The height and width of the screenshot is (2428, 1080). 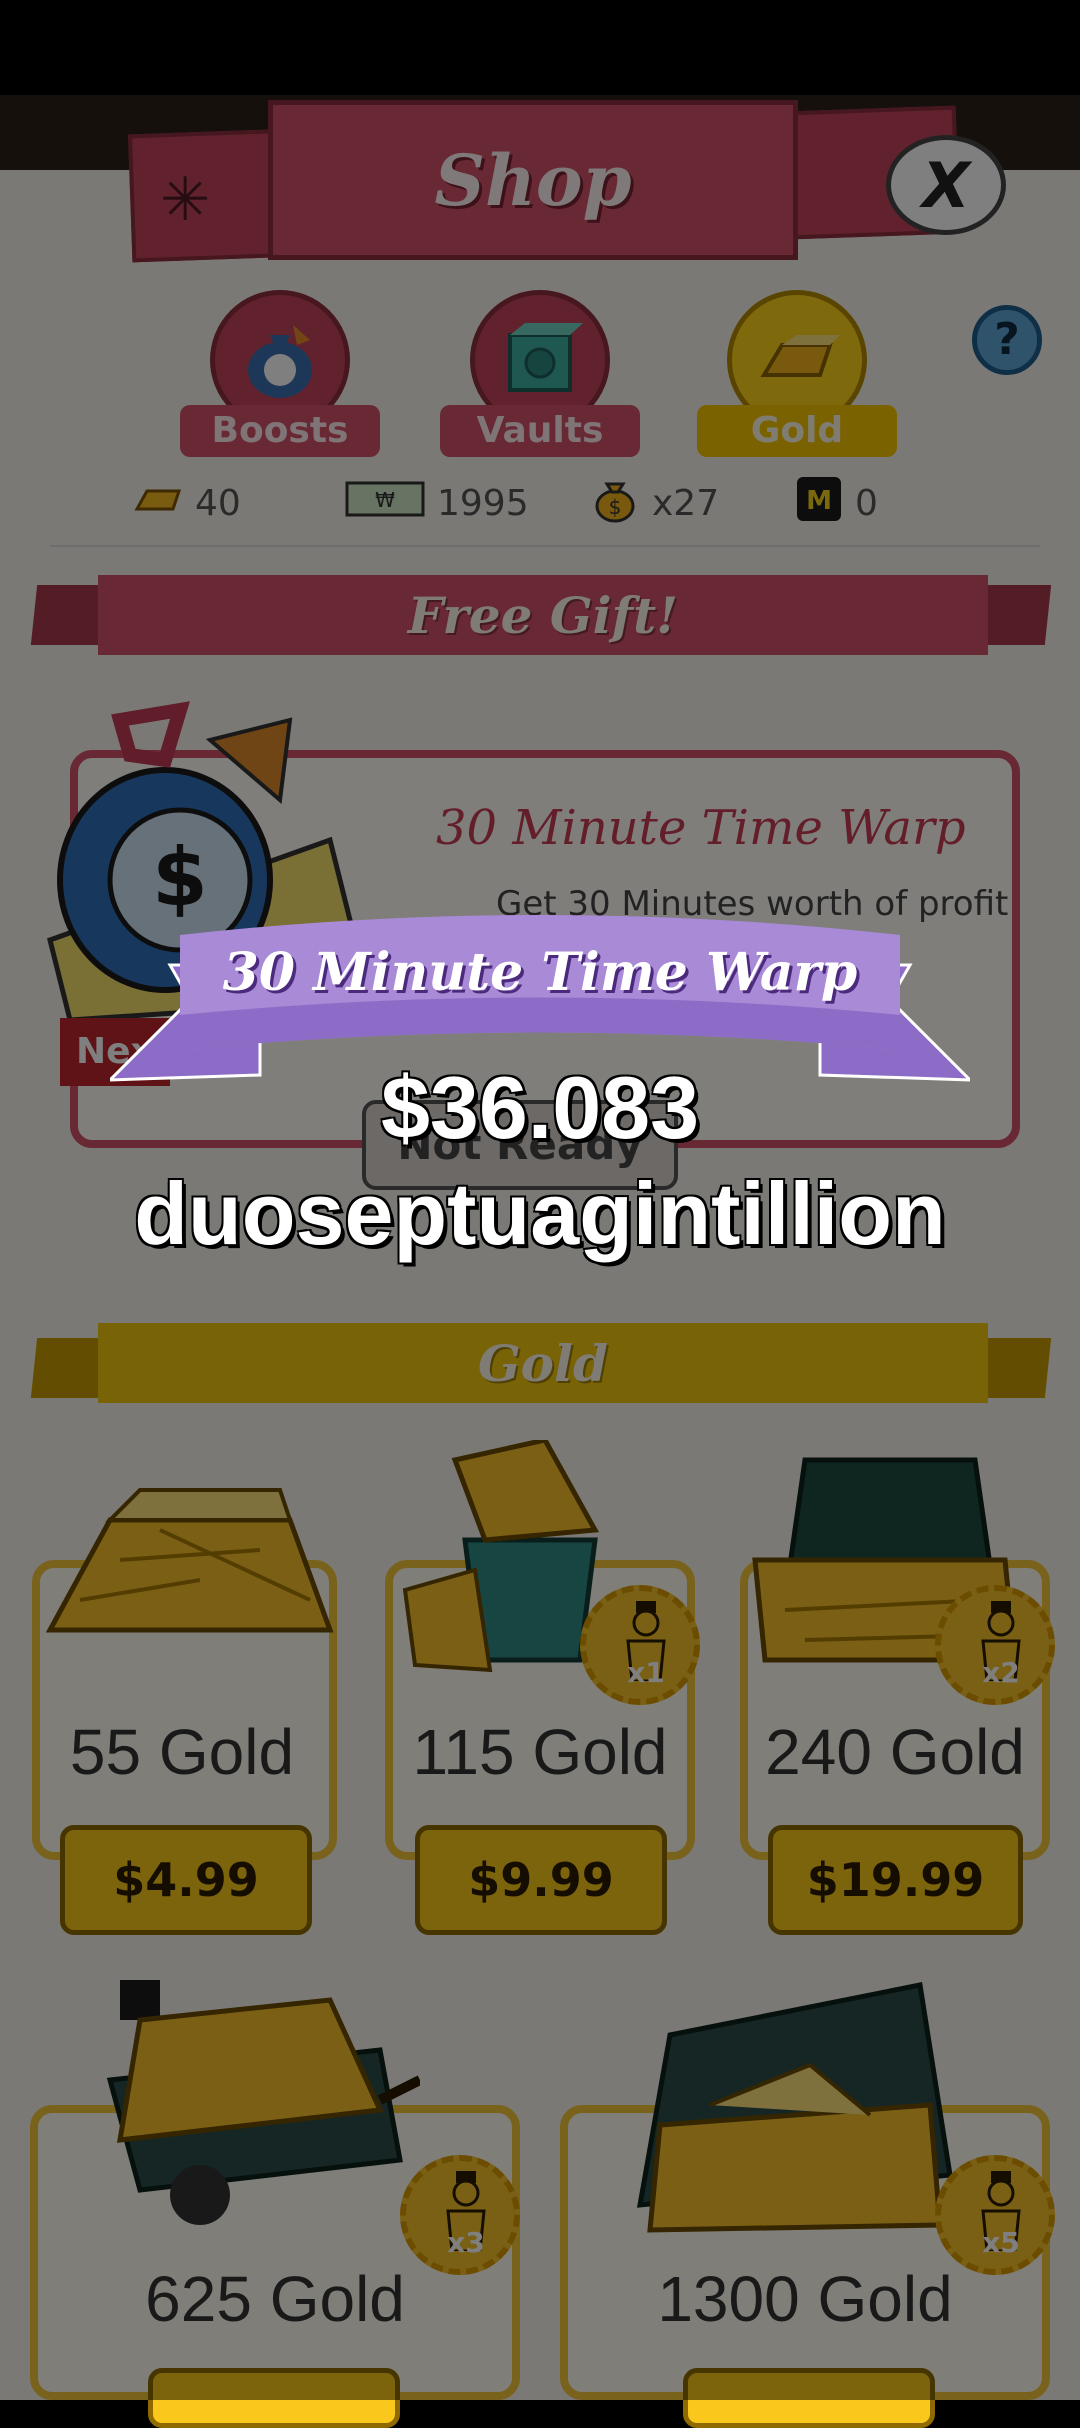 I want to click on reward-amount-value: $36.083, so click(x=540, y=1107).